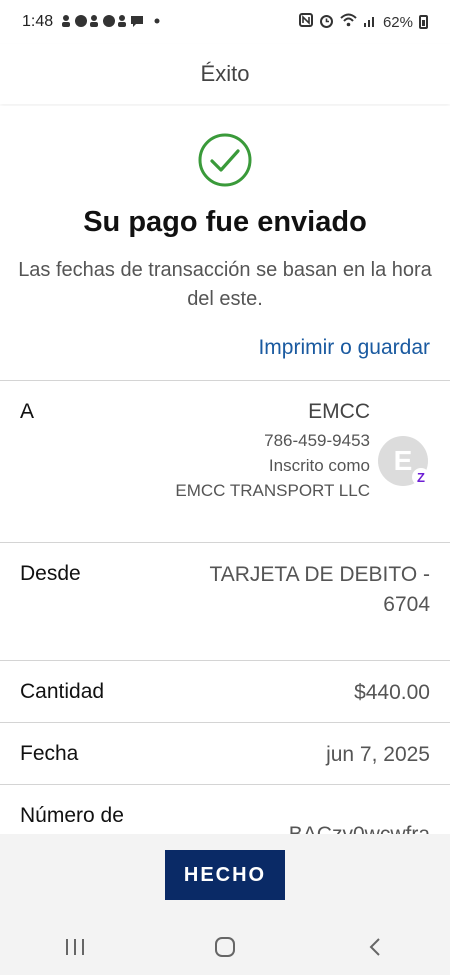  What do you see at coordinates (225, 22) in the screenshot?
I see `status-bar: 1:48 62%` at bounding box center [225, 22].